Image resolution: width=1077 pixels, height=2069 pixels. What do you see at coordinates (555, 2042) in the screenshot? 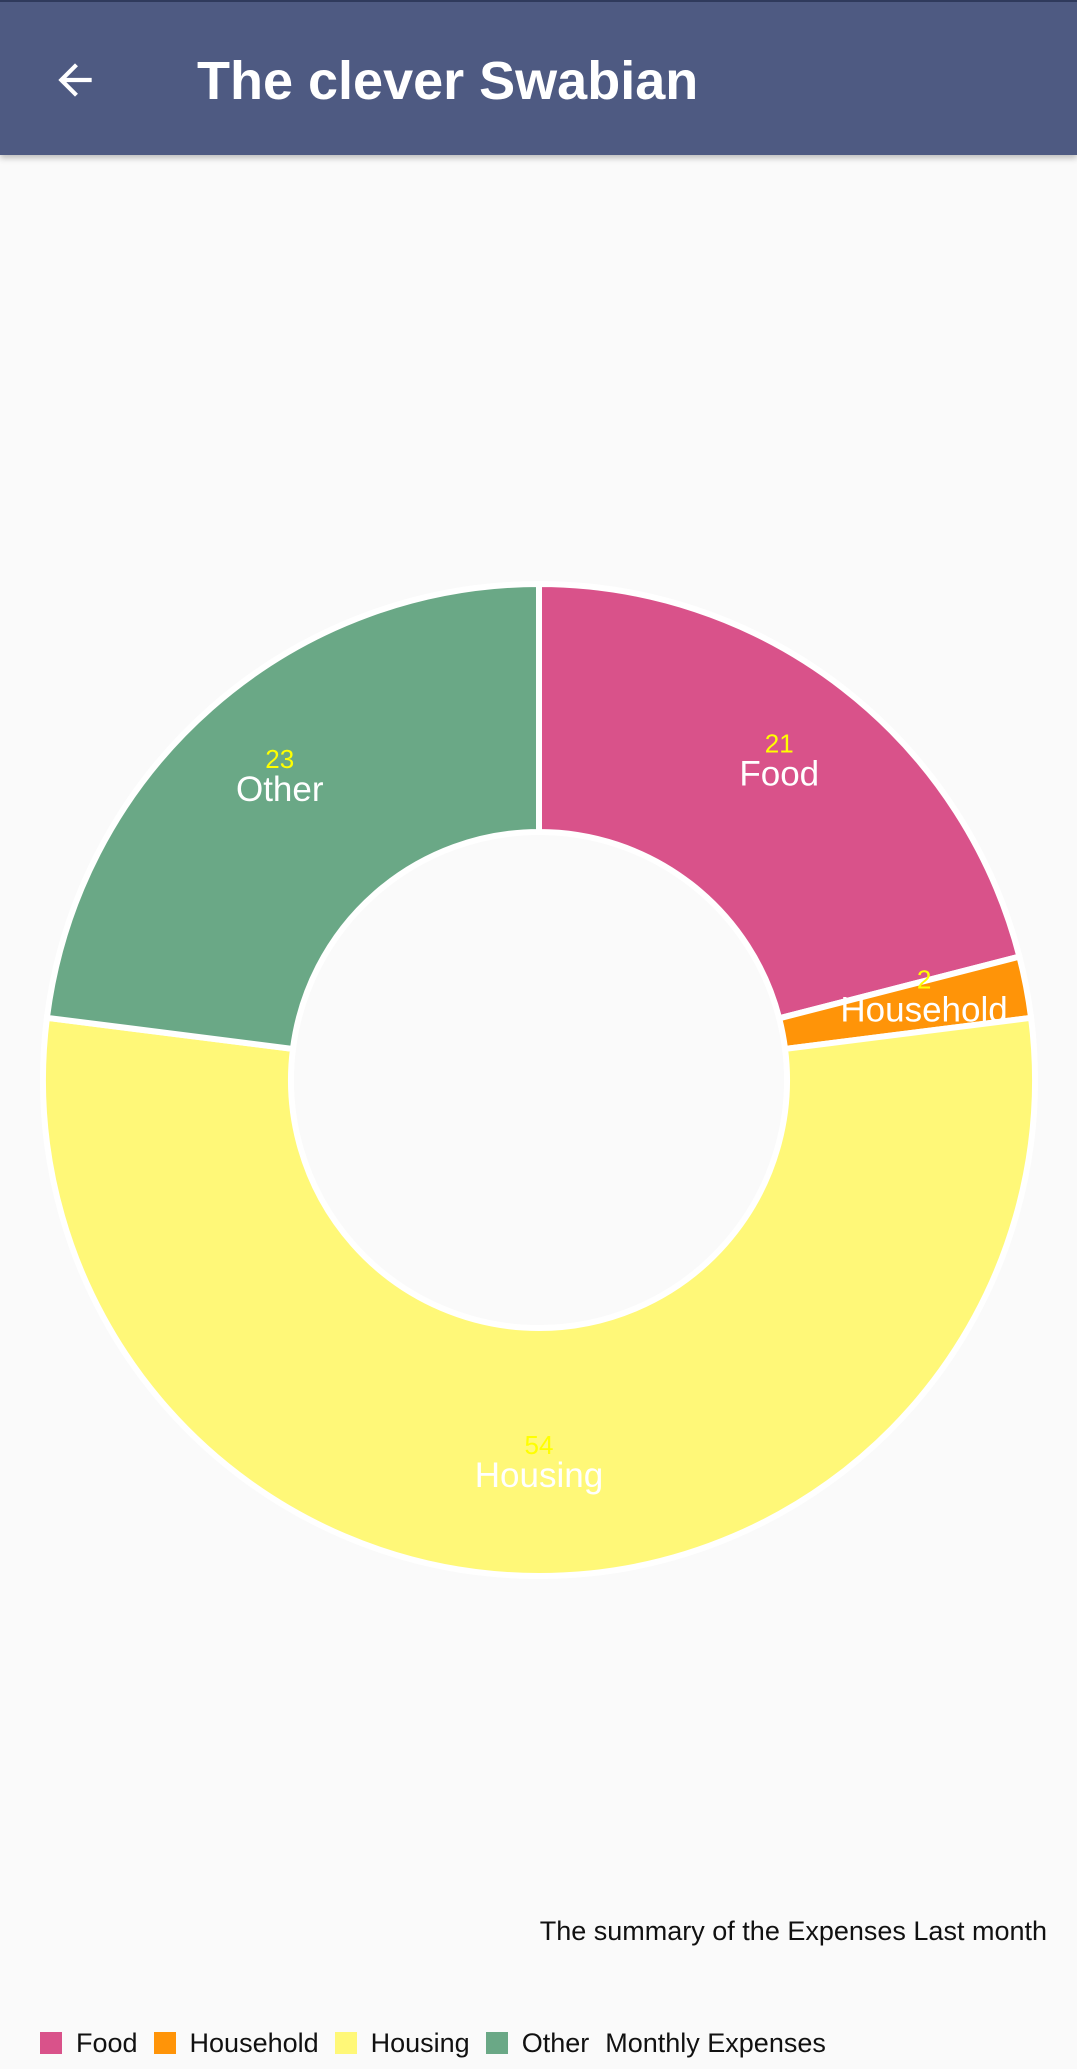
I see `legend-label: Other` at bounding box center [555, 2042].